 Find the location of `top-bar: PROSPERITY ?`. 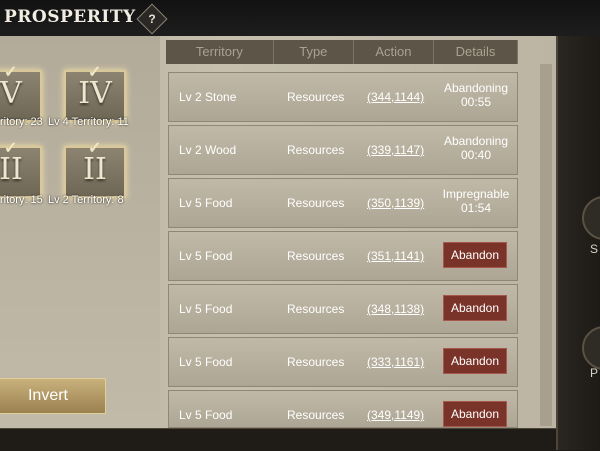

top-bar: PROSPERITY ? is located at coordinates (300, 18).